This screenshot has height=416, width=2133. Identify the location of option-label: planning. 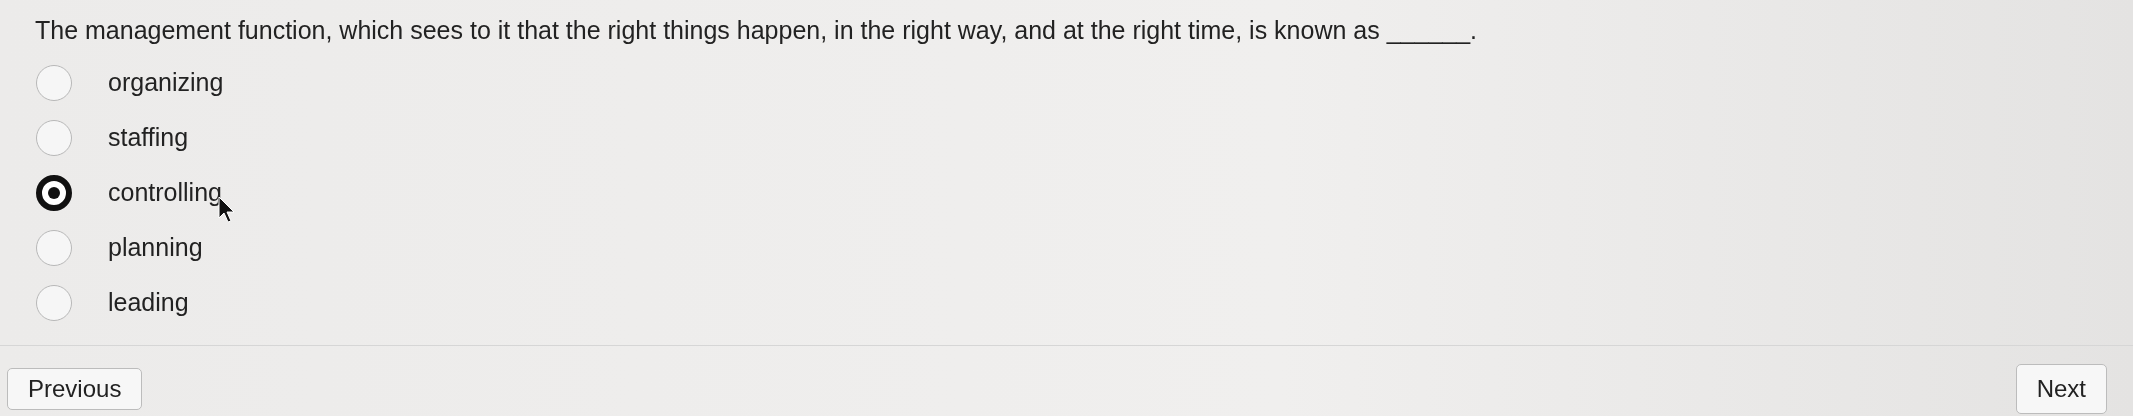
(155, 248).